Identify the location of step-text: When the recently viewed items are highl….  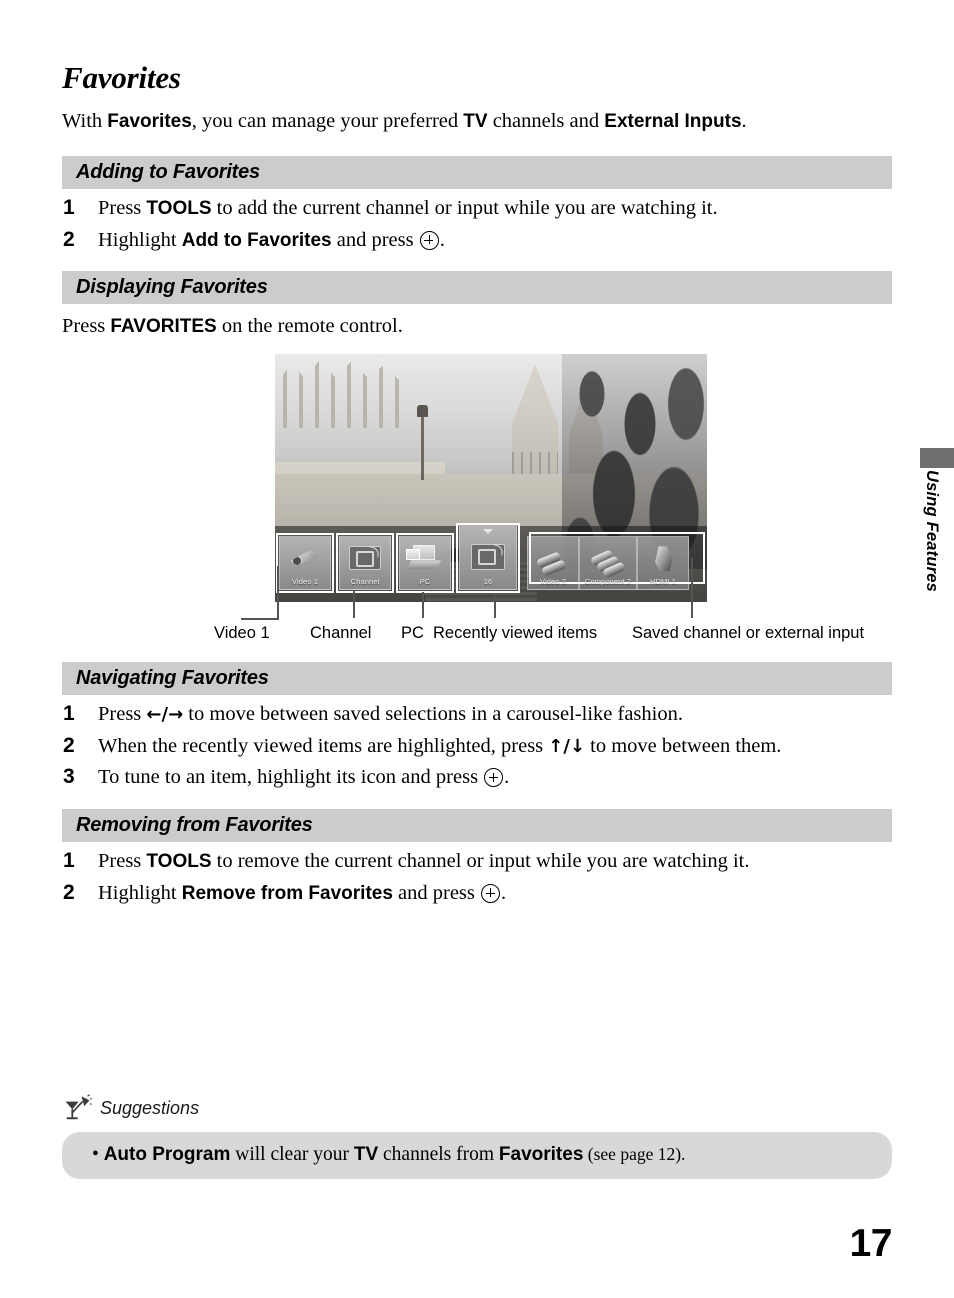
(439, 746).